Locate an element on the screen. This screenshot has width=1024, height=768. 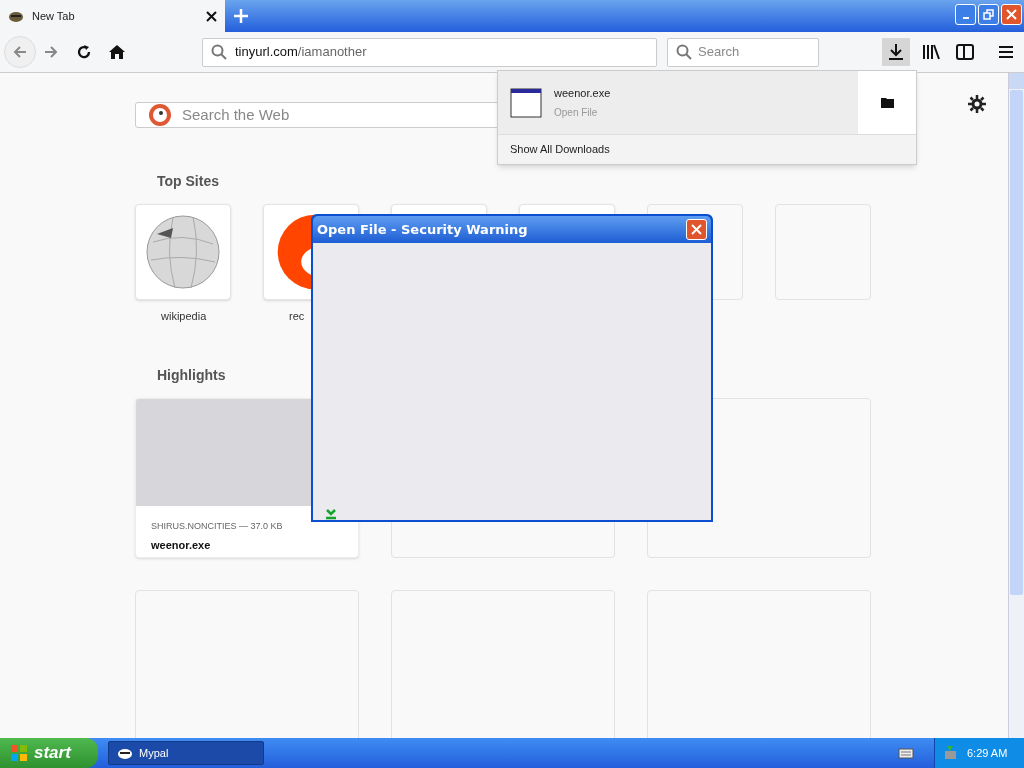
clock: 6:29 AM is located at coordinates (987, 753).